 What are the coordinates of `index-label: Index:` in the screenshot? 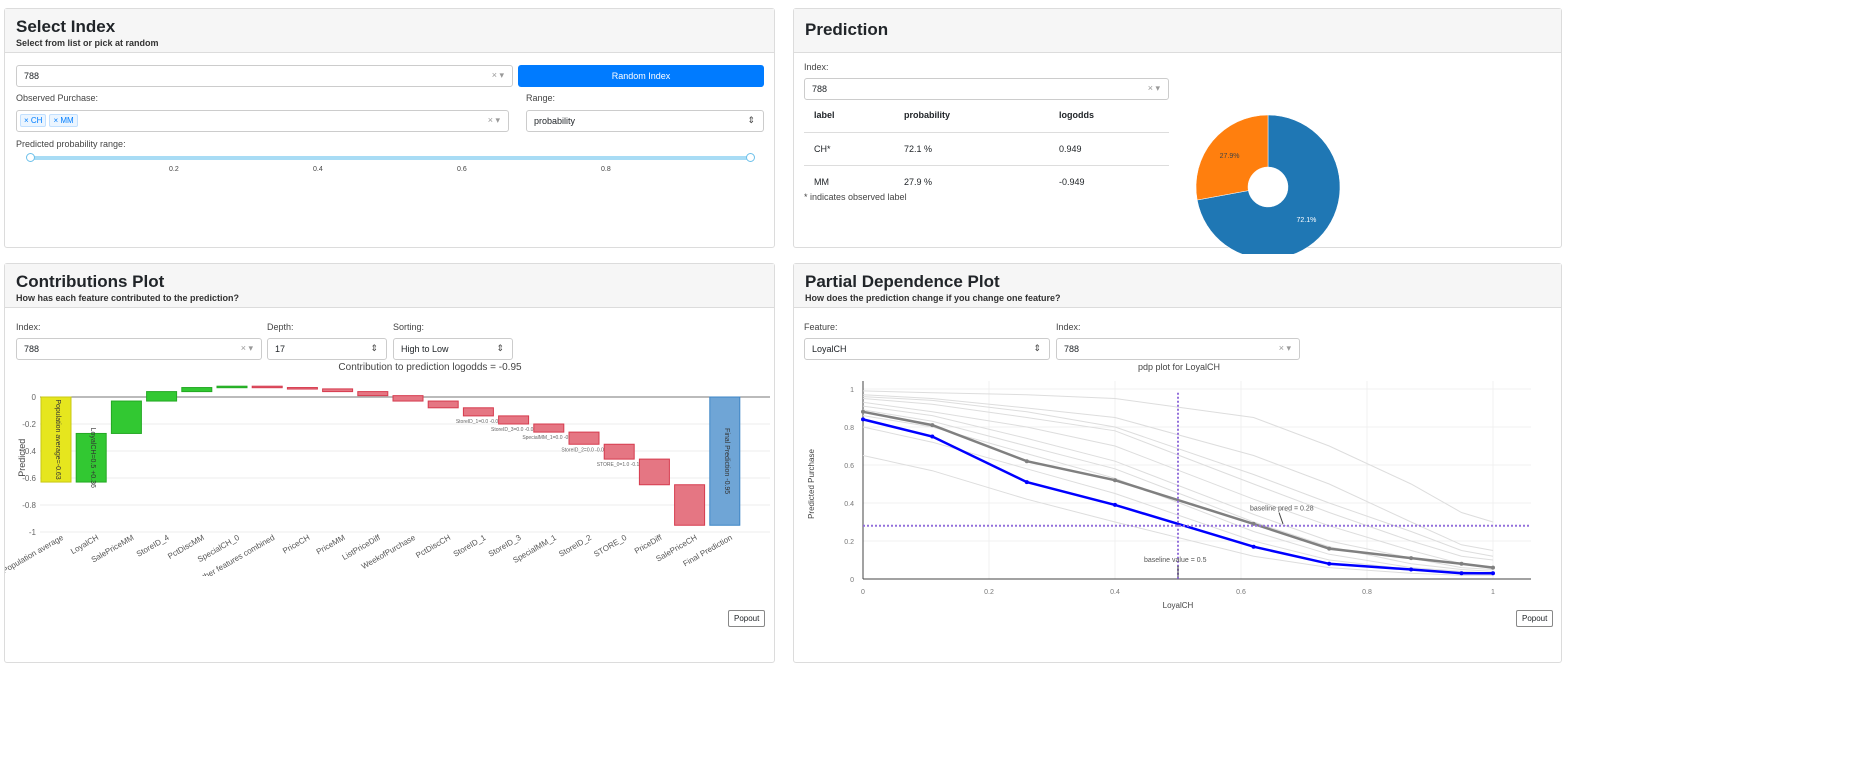 It's located at (816, 67).